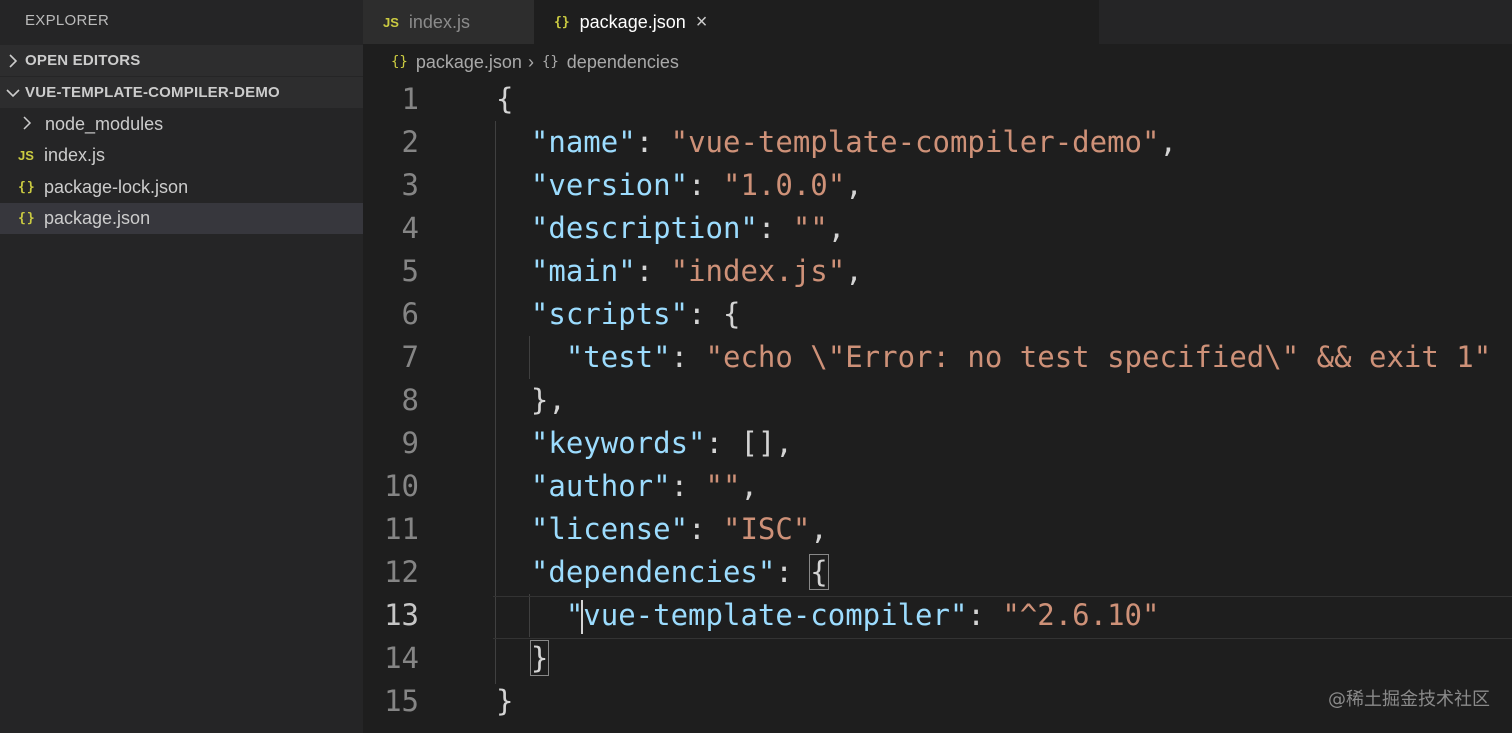  I want to click on line-number: 10, so click(401, 486).